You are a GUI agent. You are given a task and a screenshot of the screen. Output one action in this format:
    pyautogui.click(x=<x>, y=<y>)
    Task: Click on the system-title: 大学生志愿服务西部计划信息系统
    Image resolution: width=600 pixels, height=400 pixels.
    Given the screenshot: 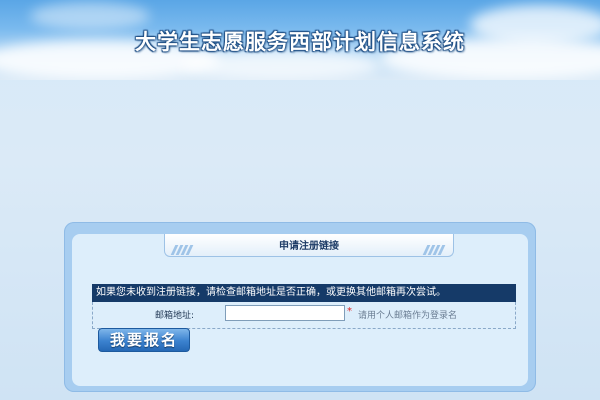 What is the action you would take?
    pyautogui.click(x=300, y=42)
    